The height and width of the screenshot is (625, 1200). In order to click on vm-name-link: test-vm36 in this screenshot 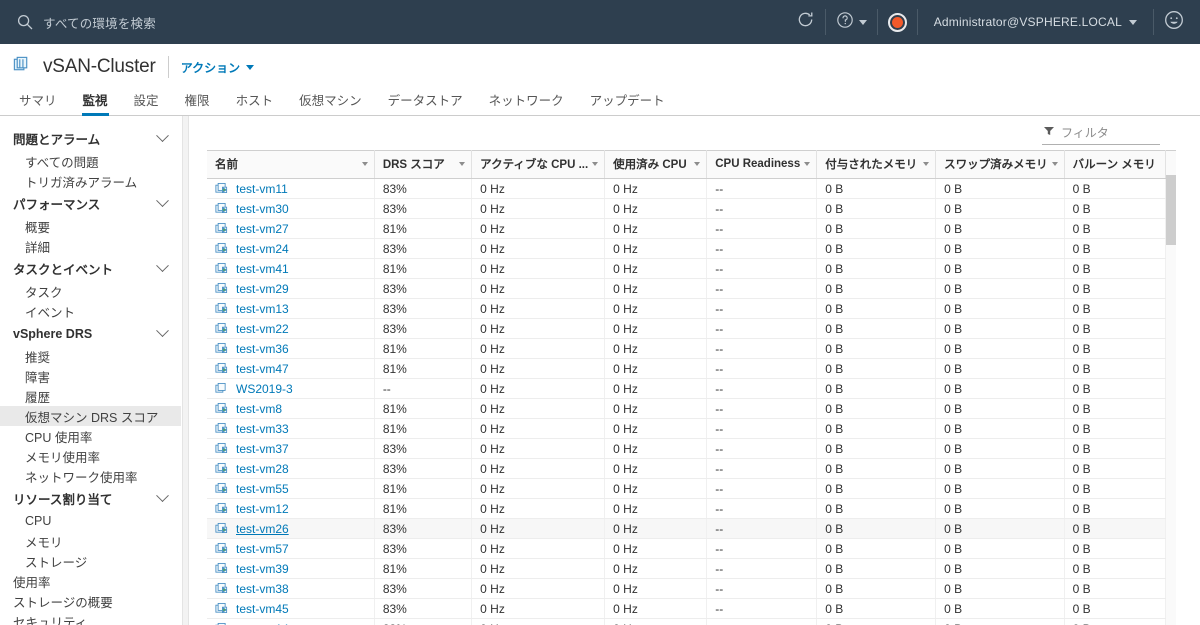, I will do `click(262, 349)`.